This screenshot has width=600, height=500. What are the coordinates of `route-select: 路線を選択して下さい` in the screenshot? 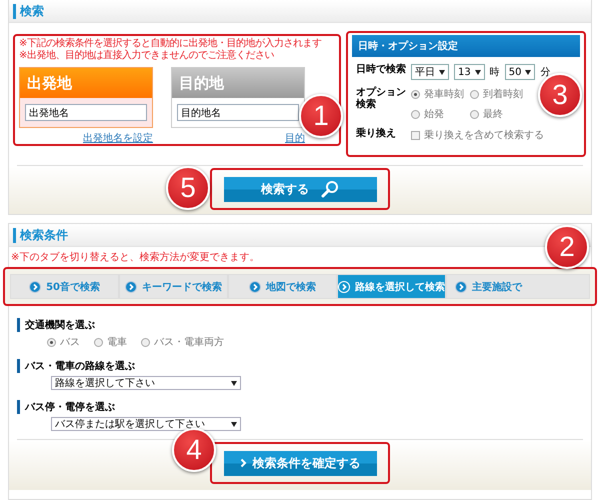 It's located at (146, 383).